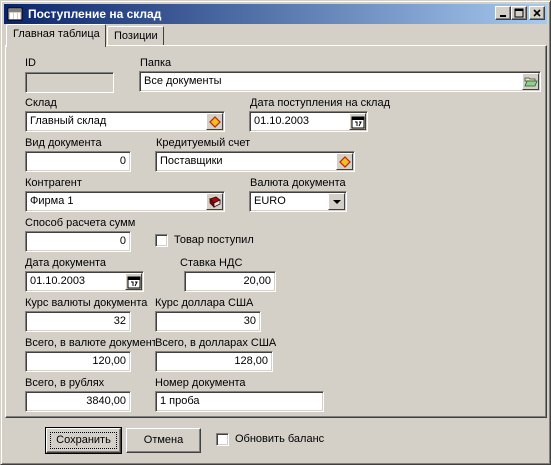  Describe the element at coordinates (78, 401) in the screenshot. I see `total-rub-field: 3840,00` at that location.